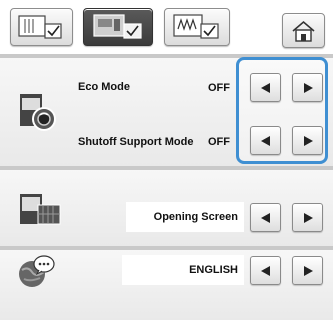  I want to click on sewing-settings-icon, so click(40, 27).